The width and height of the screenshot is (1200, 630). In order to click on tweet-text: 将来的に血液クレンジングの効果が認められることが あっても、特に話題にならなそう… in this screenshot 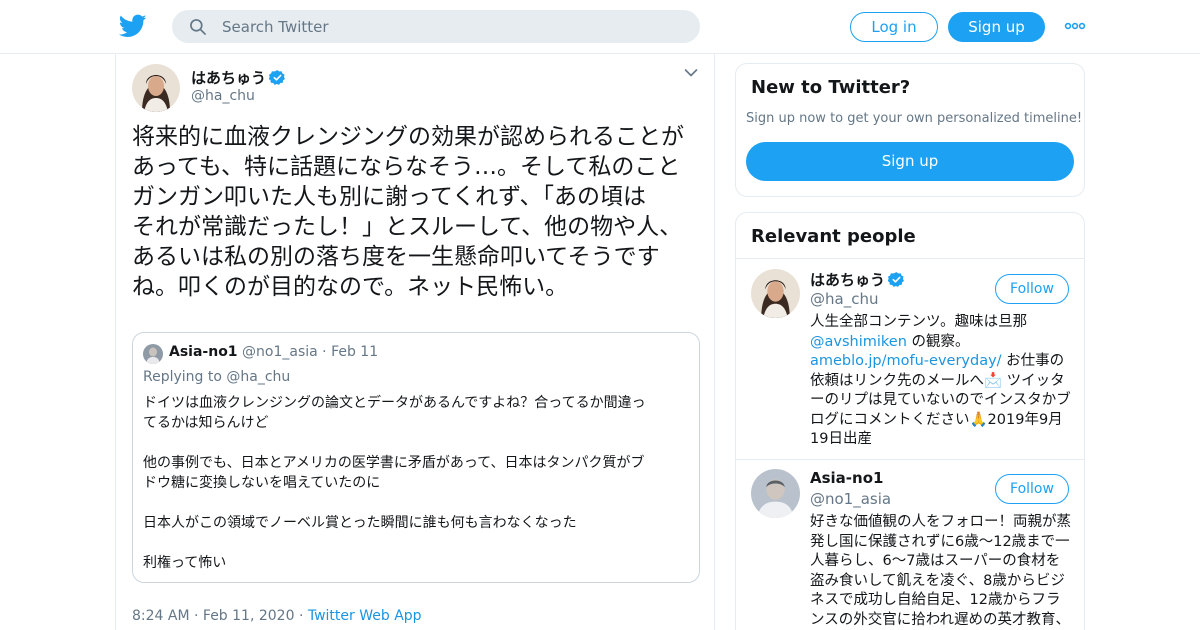, I will do `click(408, 212)`.